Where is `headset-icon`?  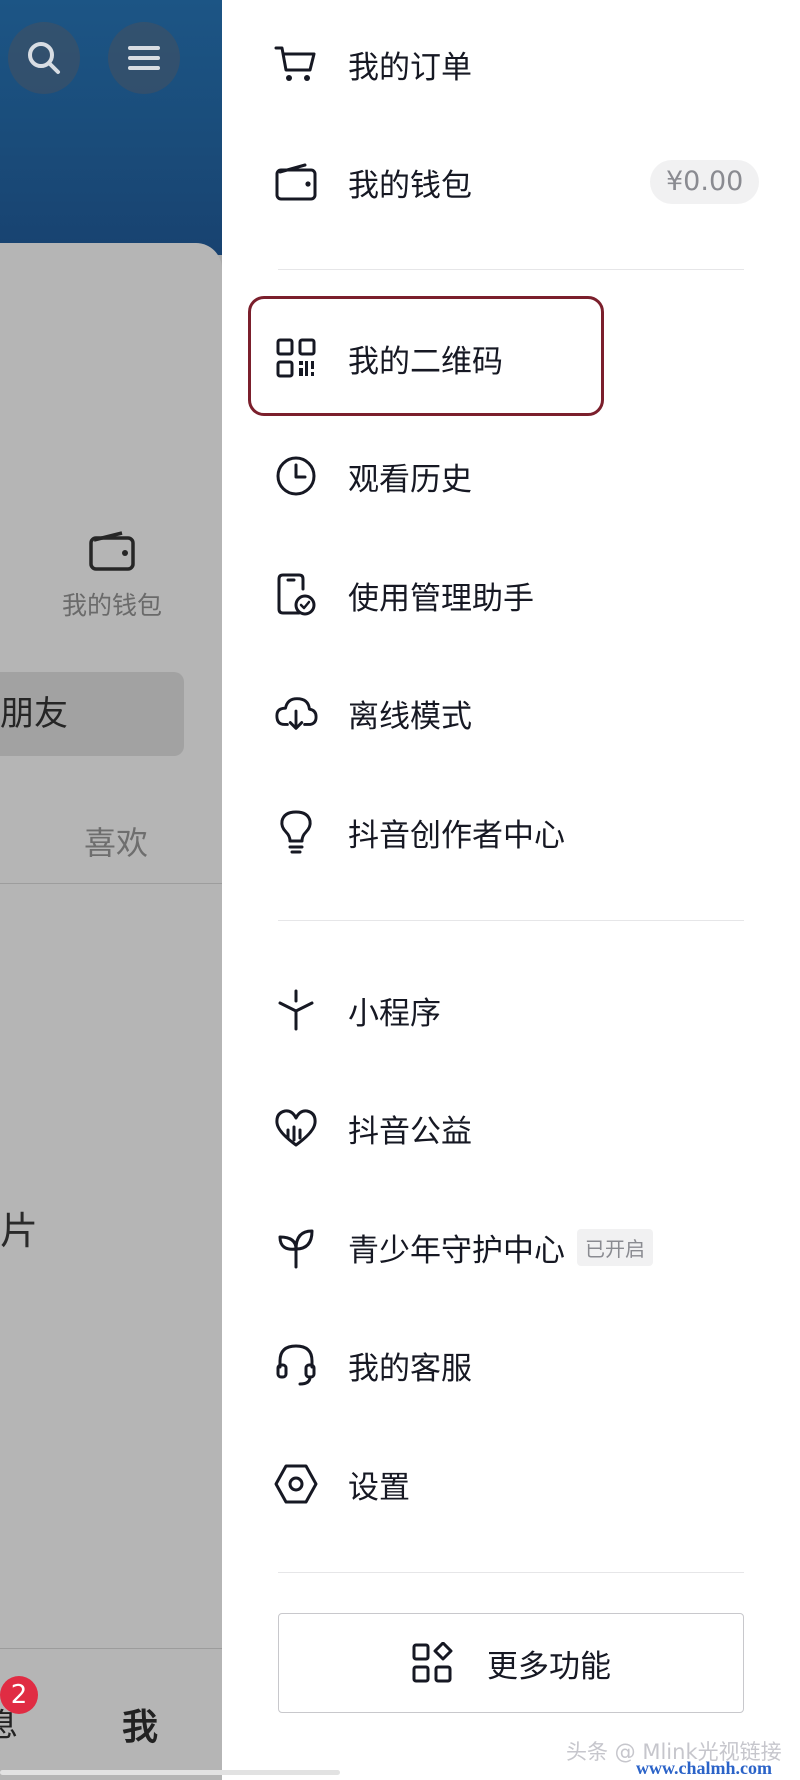
headset-icon is located at coordinates (296, 1365).